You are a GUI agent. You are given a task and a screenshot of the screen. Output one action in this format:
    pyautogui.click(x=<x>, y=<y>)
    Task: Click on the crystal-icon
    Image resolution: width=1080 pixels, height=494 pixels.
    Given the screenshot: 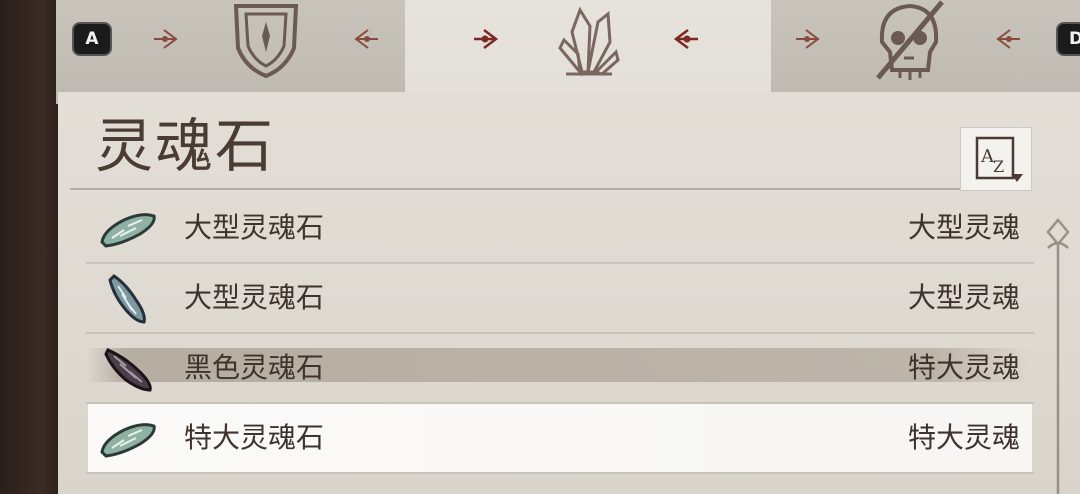 What is the action you would take?
    pyautogui.click(x=588, y=40)
    